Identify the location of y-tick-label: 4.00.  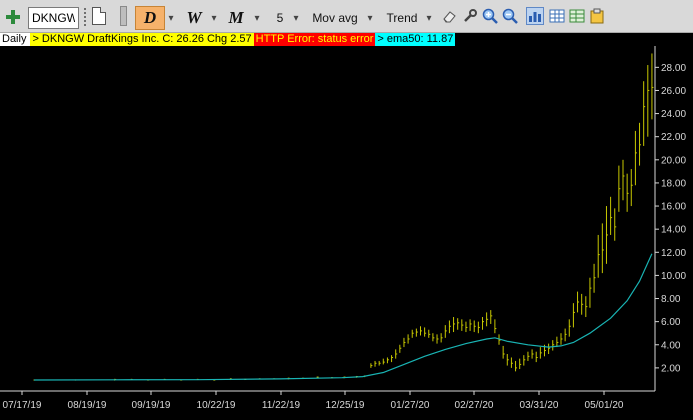
(671, 345).